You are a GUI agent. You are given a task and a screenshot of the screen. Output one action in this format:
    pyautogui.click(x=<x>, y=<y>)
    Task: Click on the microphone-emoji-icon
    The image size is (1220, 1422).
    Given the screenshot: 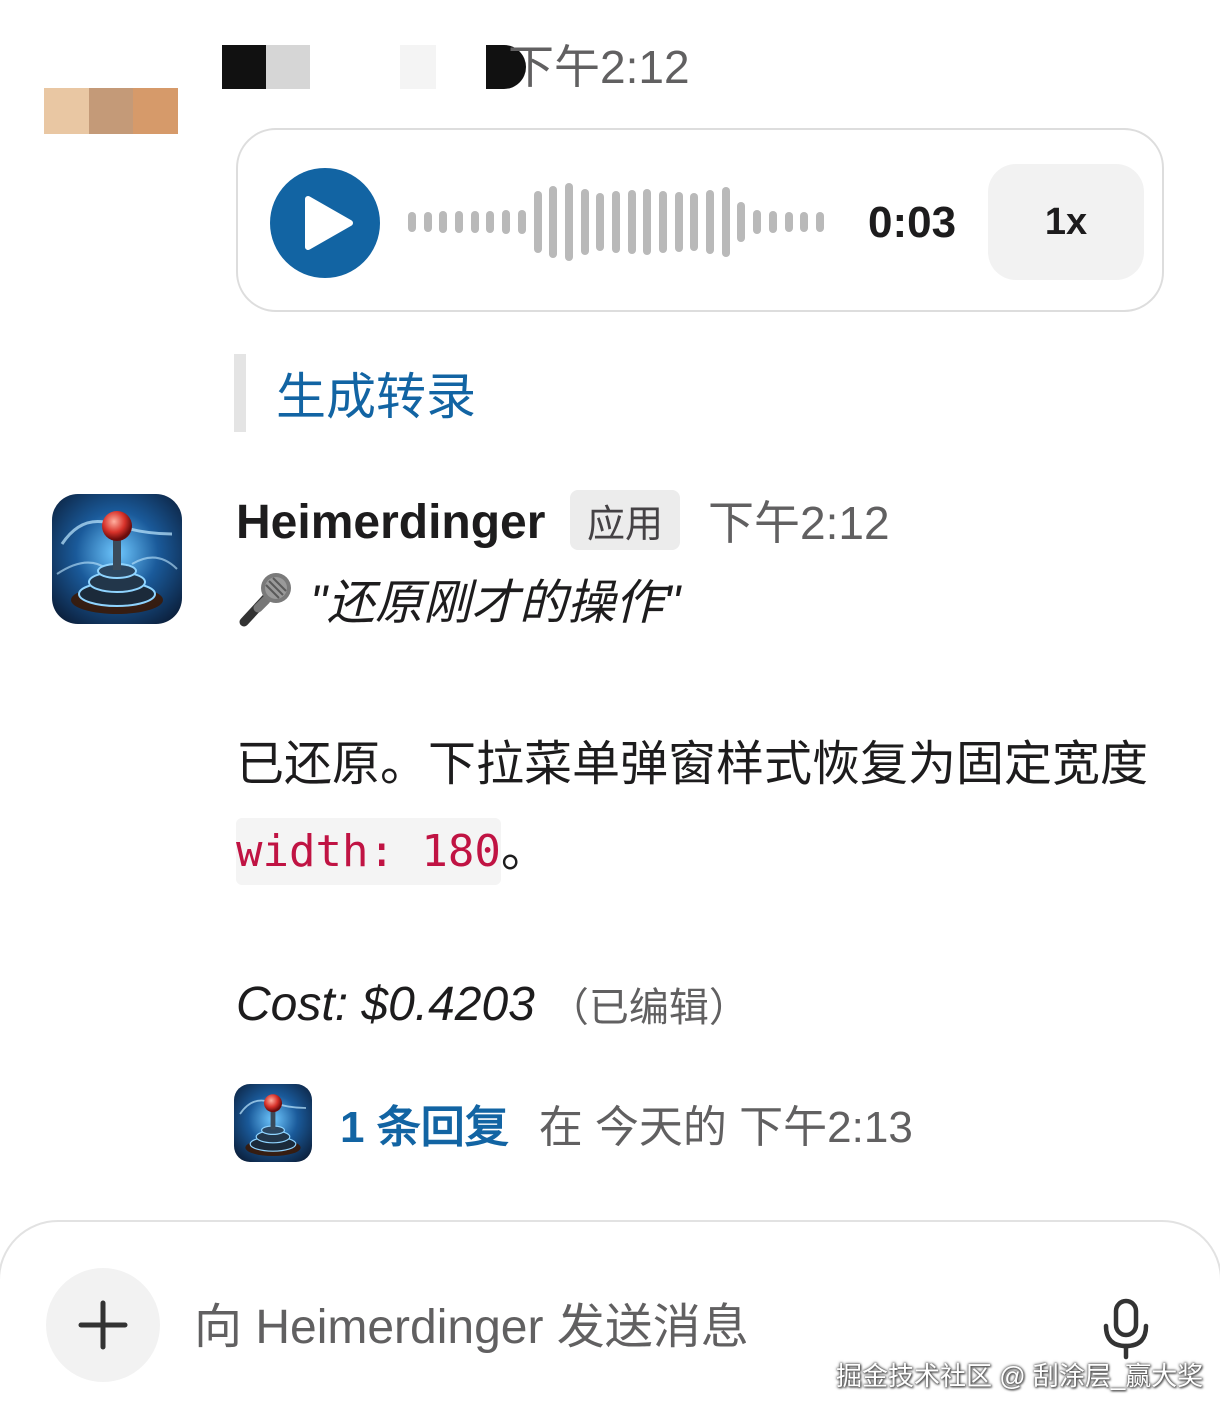 What is the action you would take?
    pyautogui.click(x=265, y=600)
    